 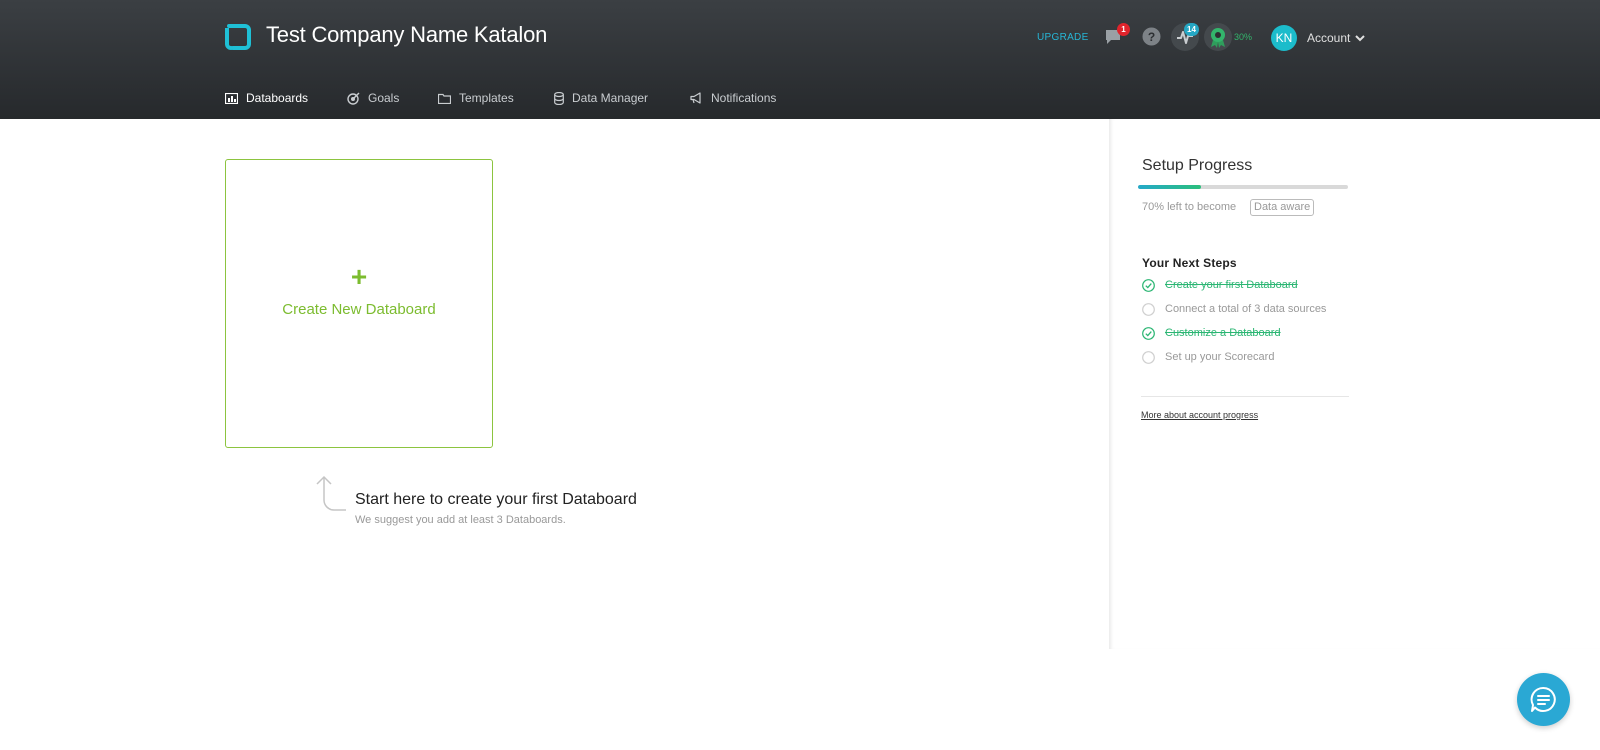 What do you see at coordinates (1220, 357) in the screenshot?
I see `step-label: Set up your Scorecard` at bounding box center [1220, 357].